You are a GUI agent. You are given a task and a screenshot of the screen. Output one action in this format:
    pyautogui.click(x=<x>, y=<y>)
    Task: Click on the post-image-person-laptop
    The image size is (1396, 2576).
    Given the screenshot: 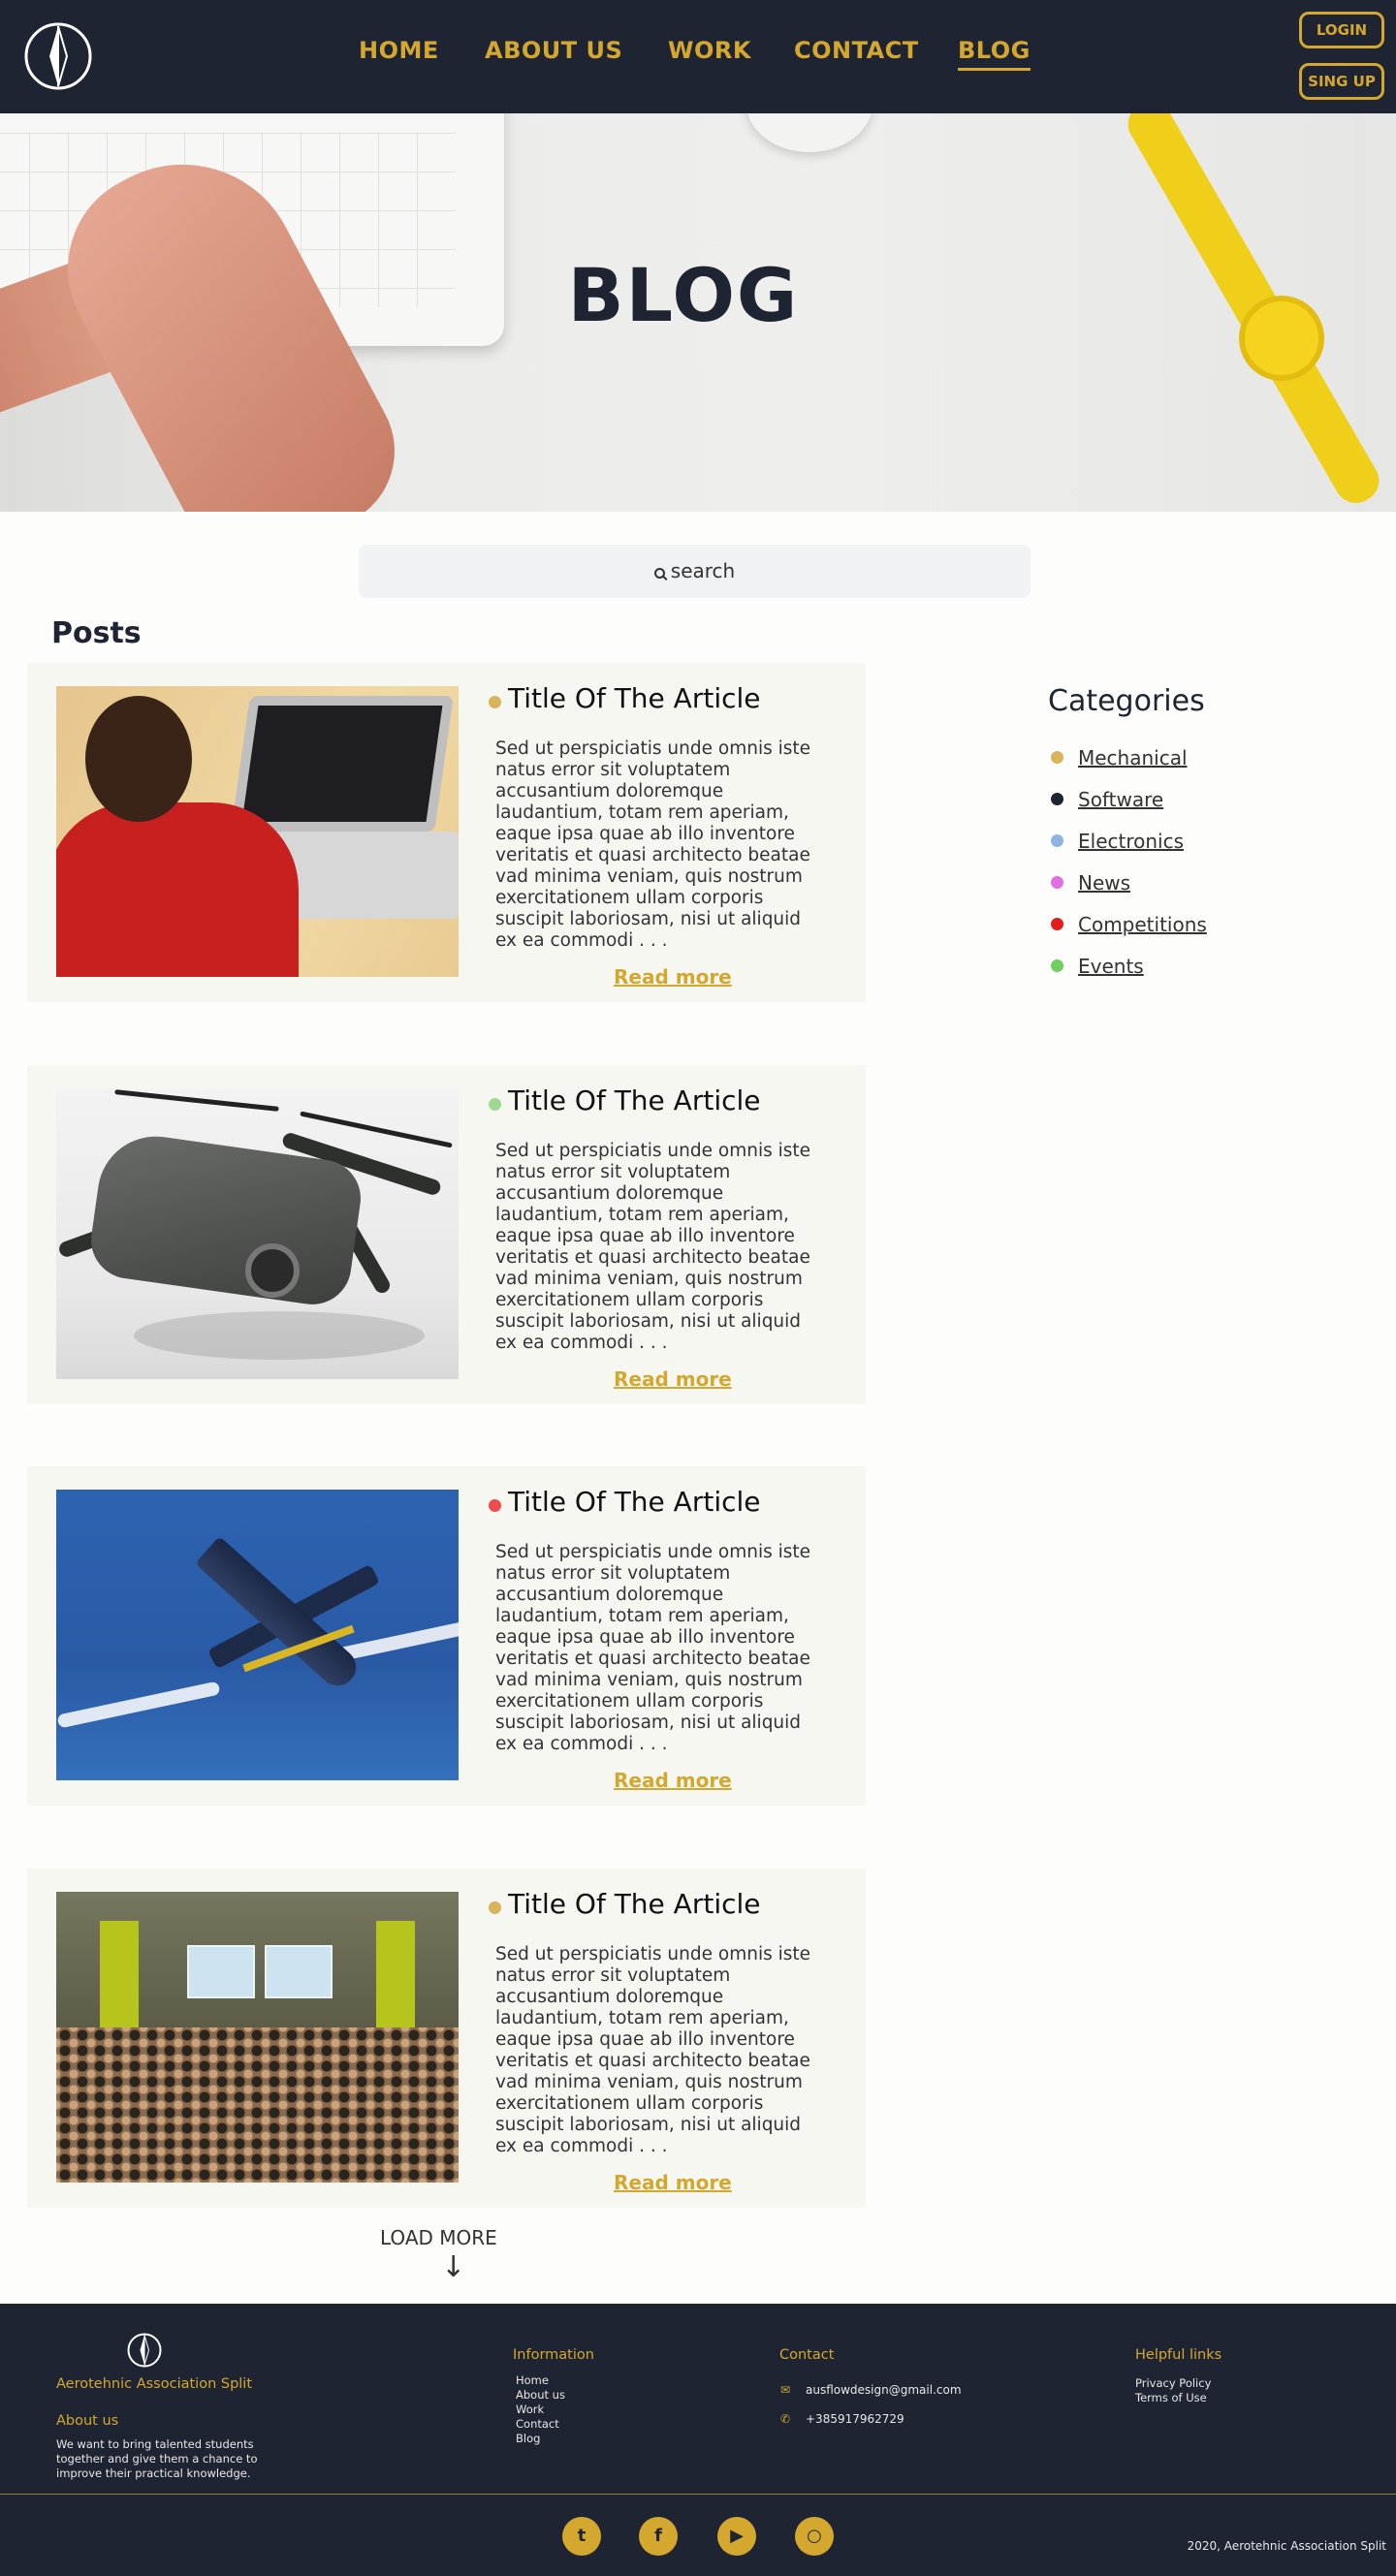 What is the action you would take?
    pyautogui.click(x=257, y=831)
    